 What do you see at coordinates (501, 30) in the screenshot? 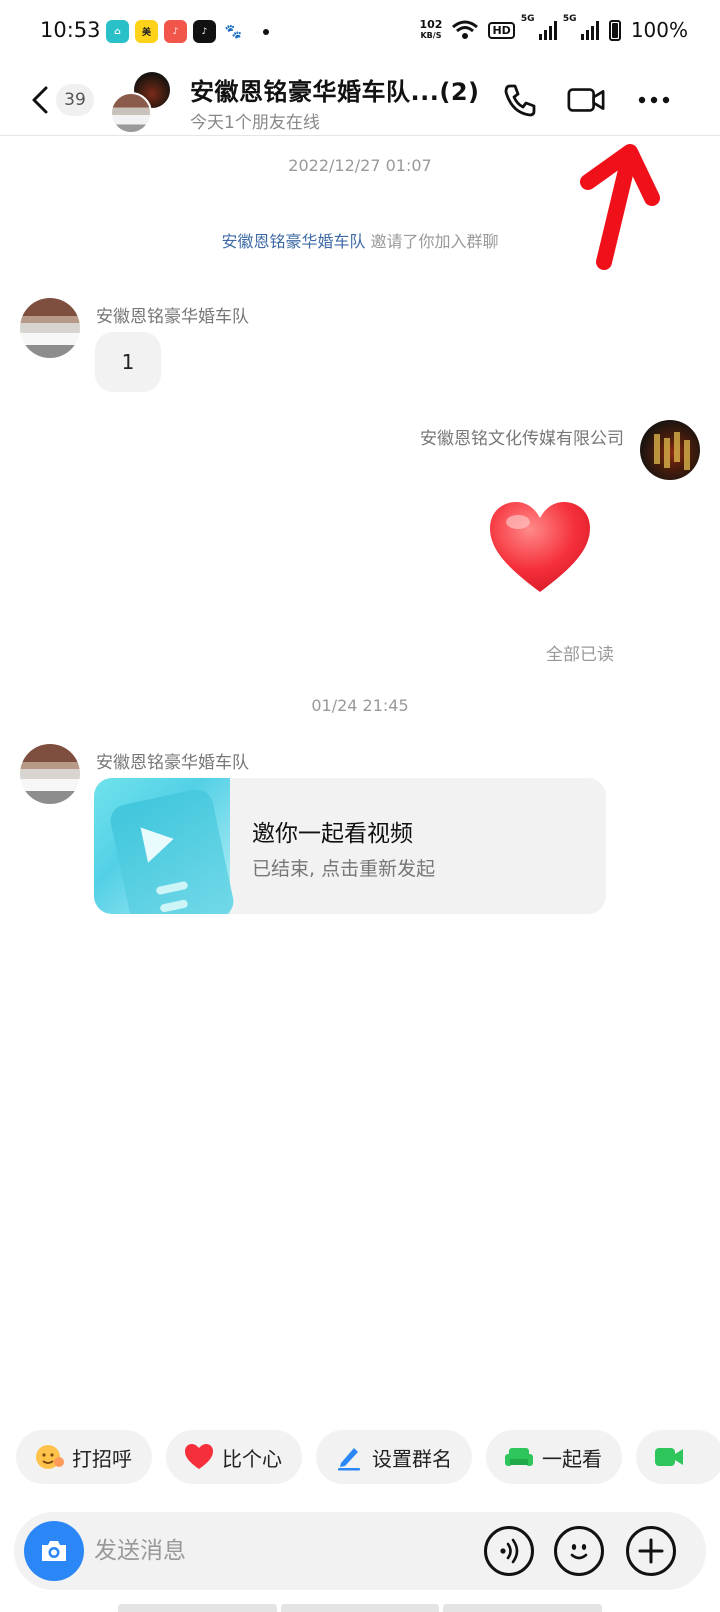
I see `hd-badge: HD` at bounding box center [501, 30].